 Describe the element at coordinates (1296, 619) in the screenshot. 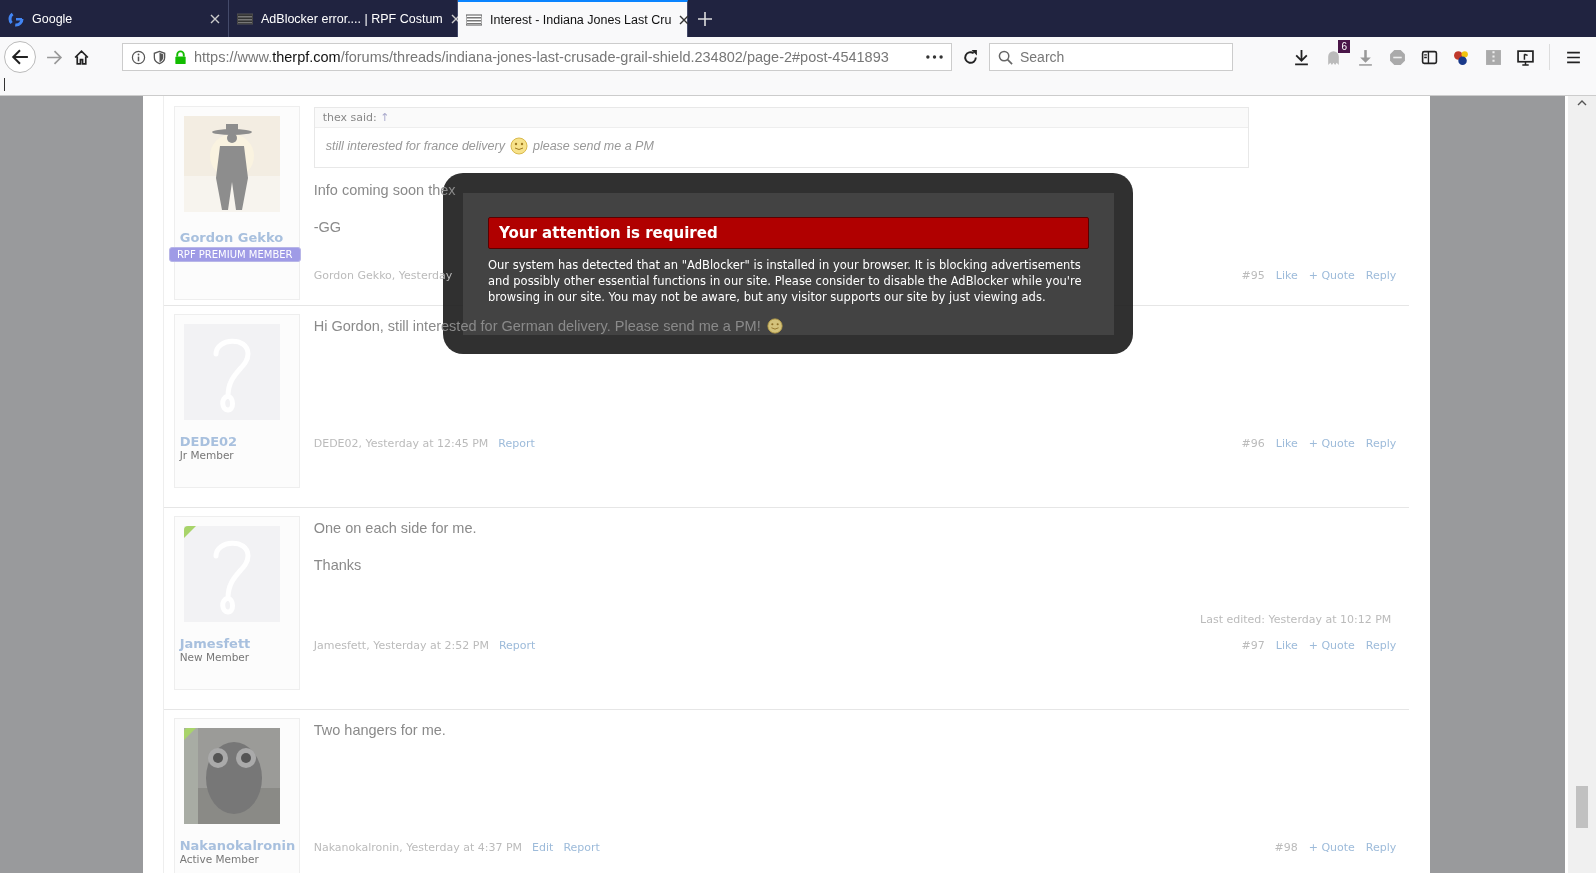

I see `last-edited-note: Last edited: Yesterday at 10:12 PM` at that location.